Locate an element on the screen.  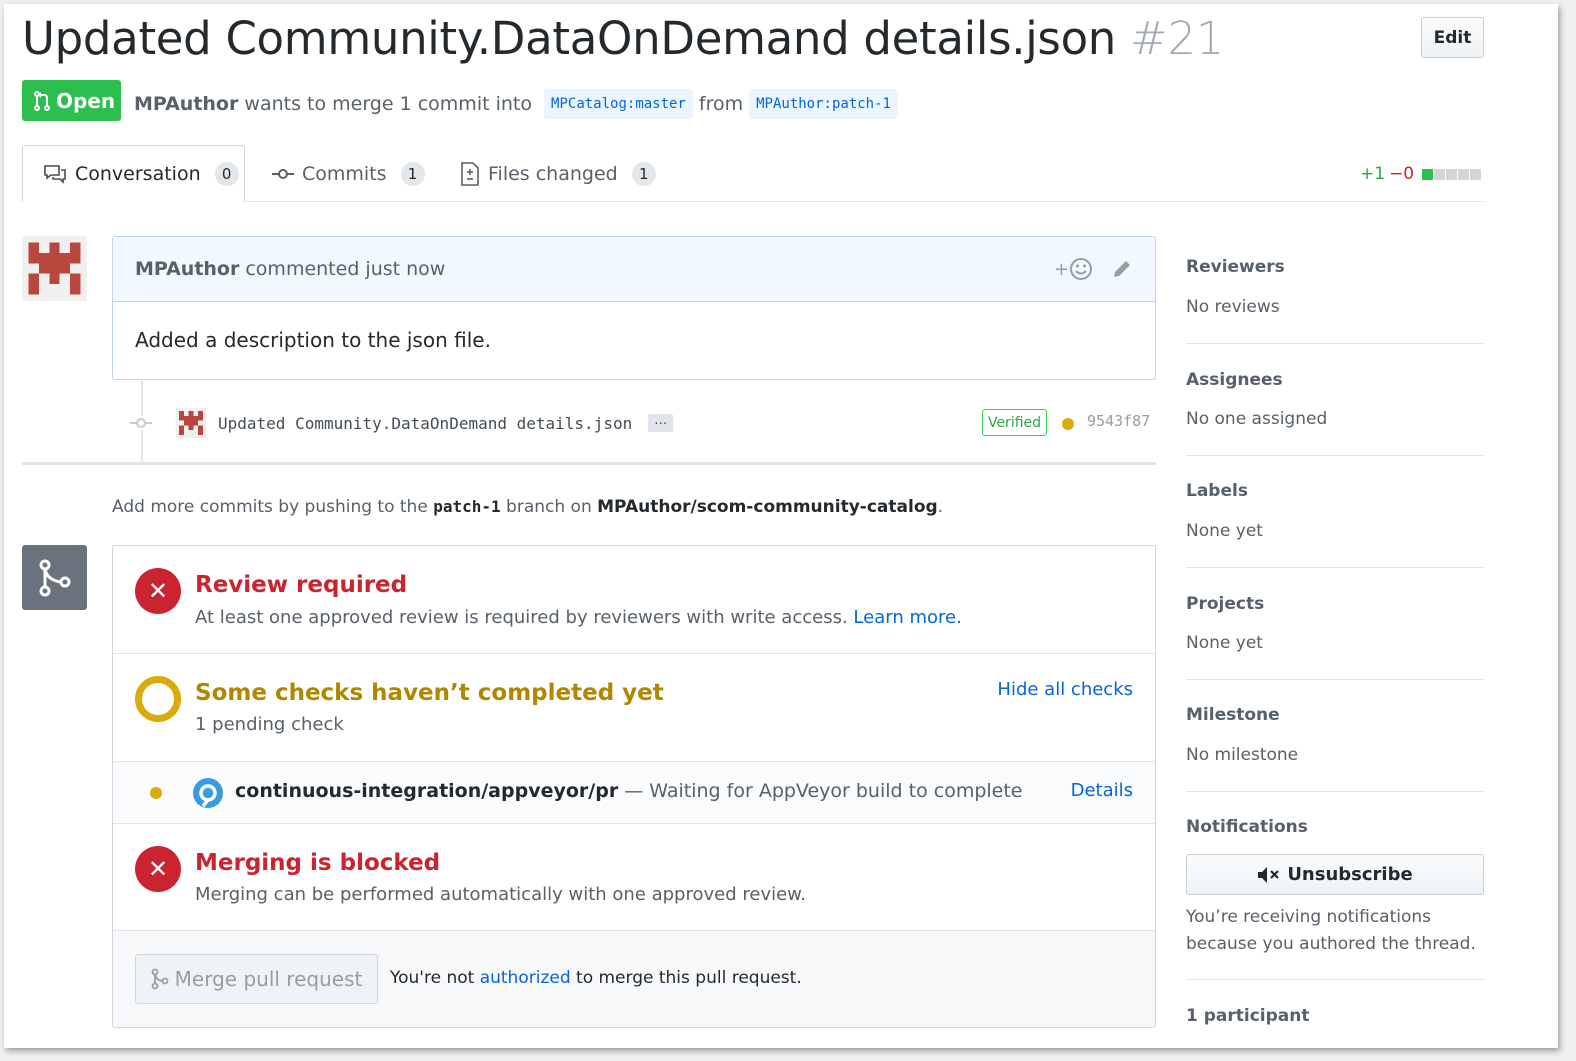
unsubscribe-button: Unsubscribe is located at coordinates (1335, 874).